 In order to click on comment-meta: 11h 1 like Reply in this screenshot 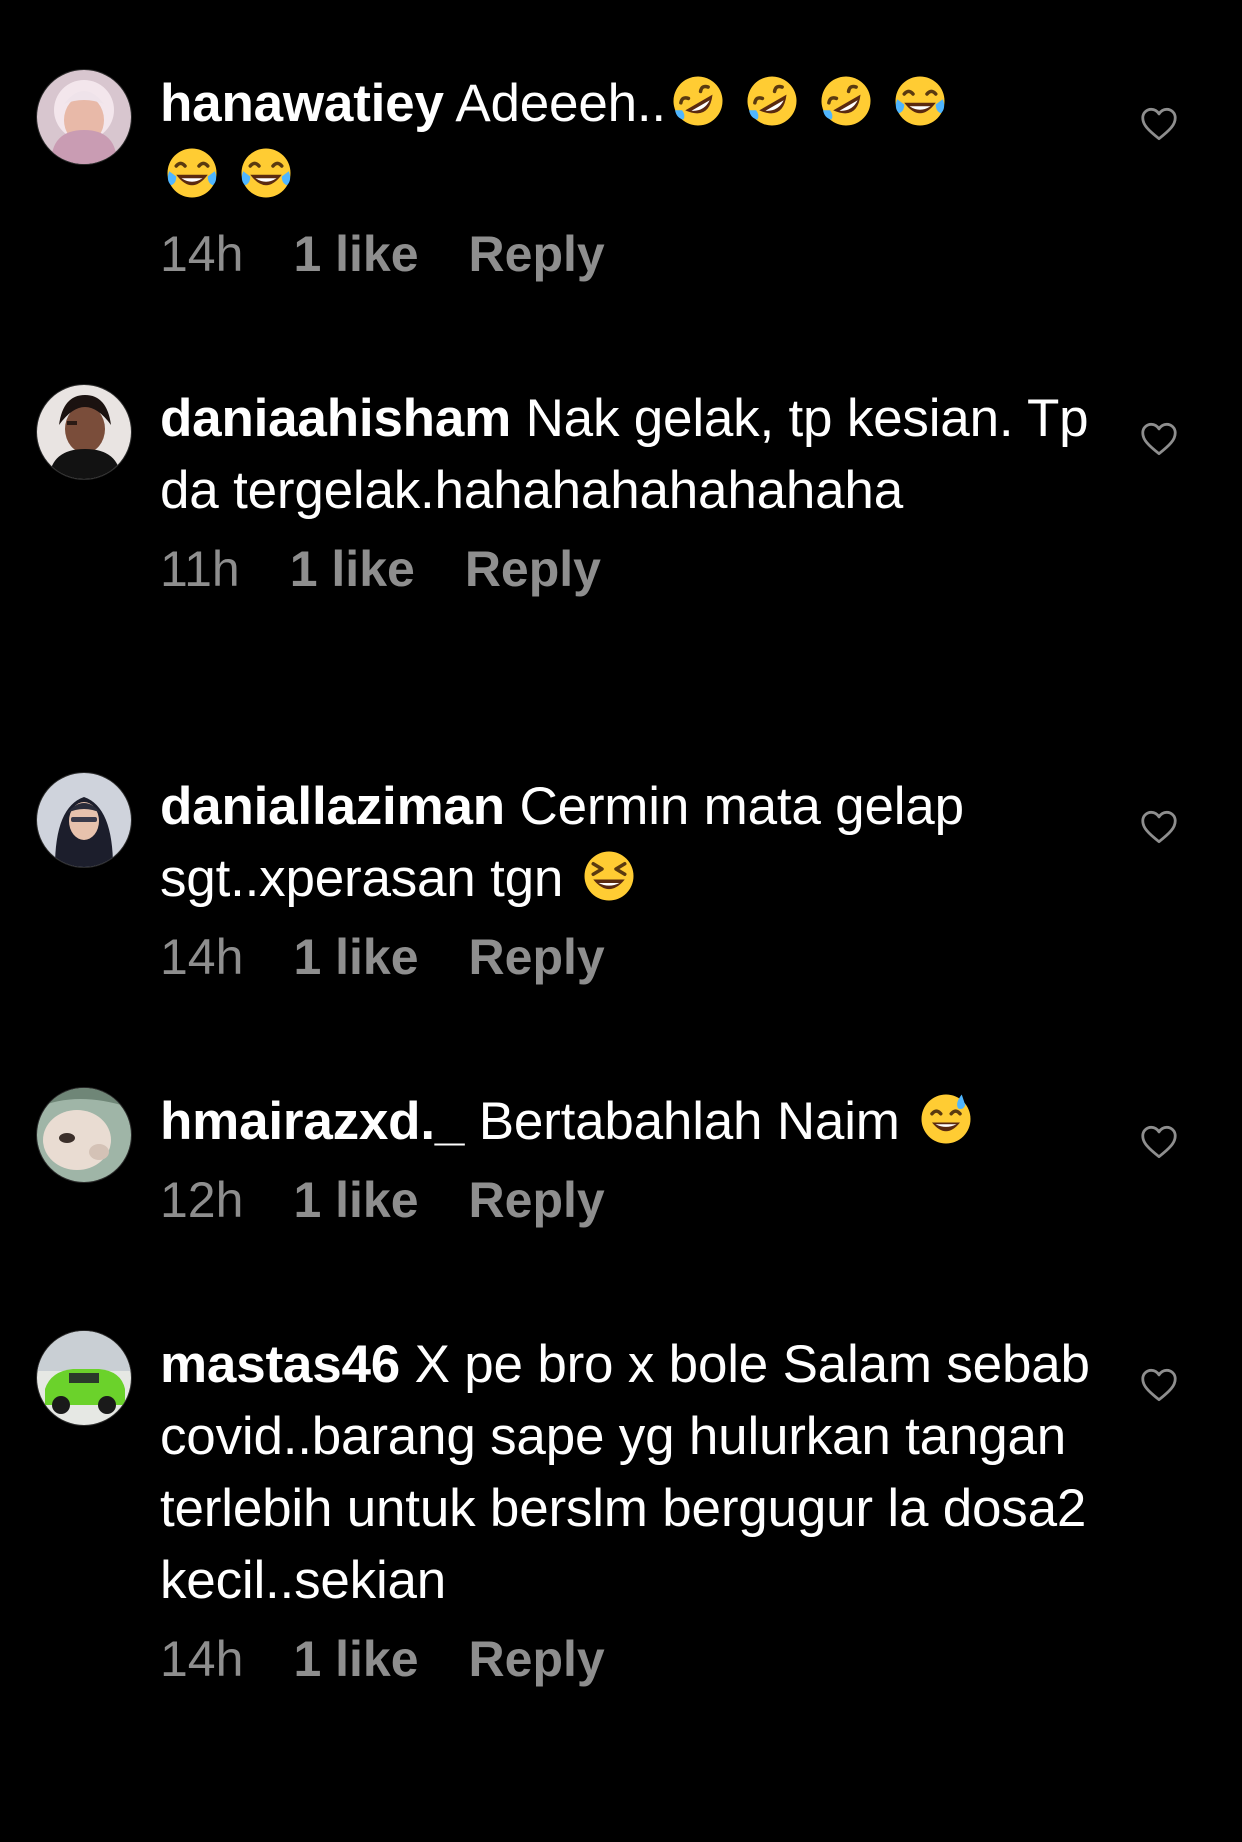, I will do `click(625, 569)`.